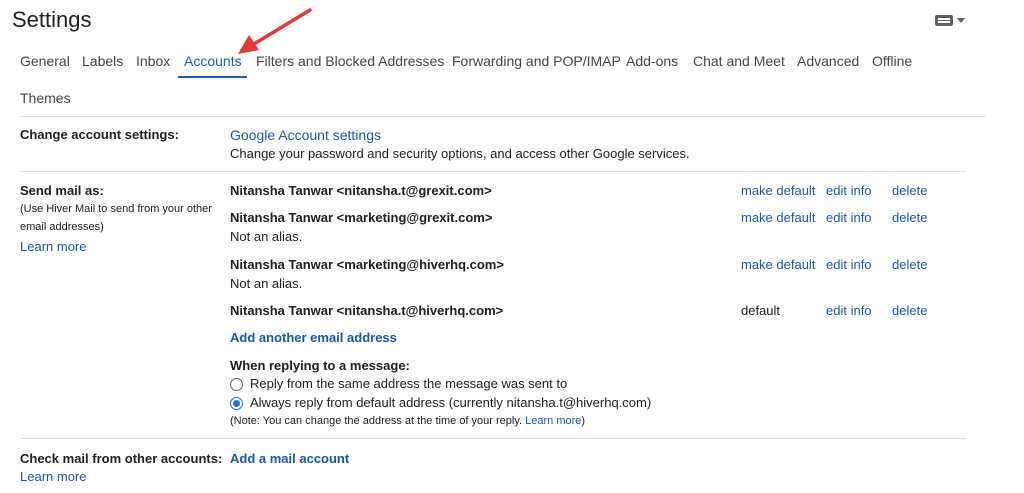 This screenshot has height=493, width=1024. What do you see at coordinates (289, 458) in the screenshot?
I see `add-mail-account-link: Add a mail account` at bounding box center [289, 458].